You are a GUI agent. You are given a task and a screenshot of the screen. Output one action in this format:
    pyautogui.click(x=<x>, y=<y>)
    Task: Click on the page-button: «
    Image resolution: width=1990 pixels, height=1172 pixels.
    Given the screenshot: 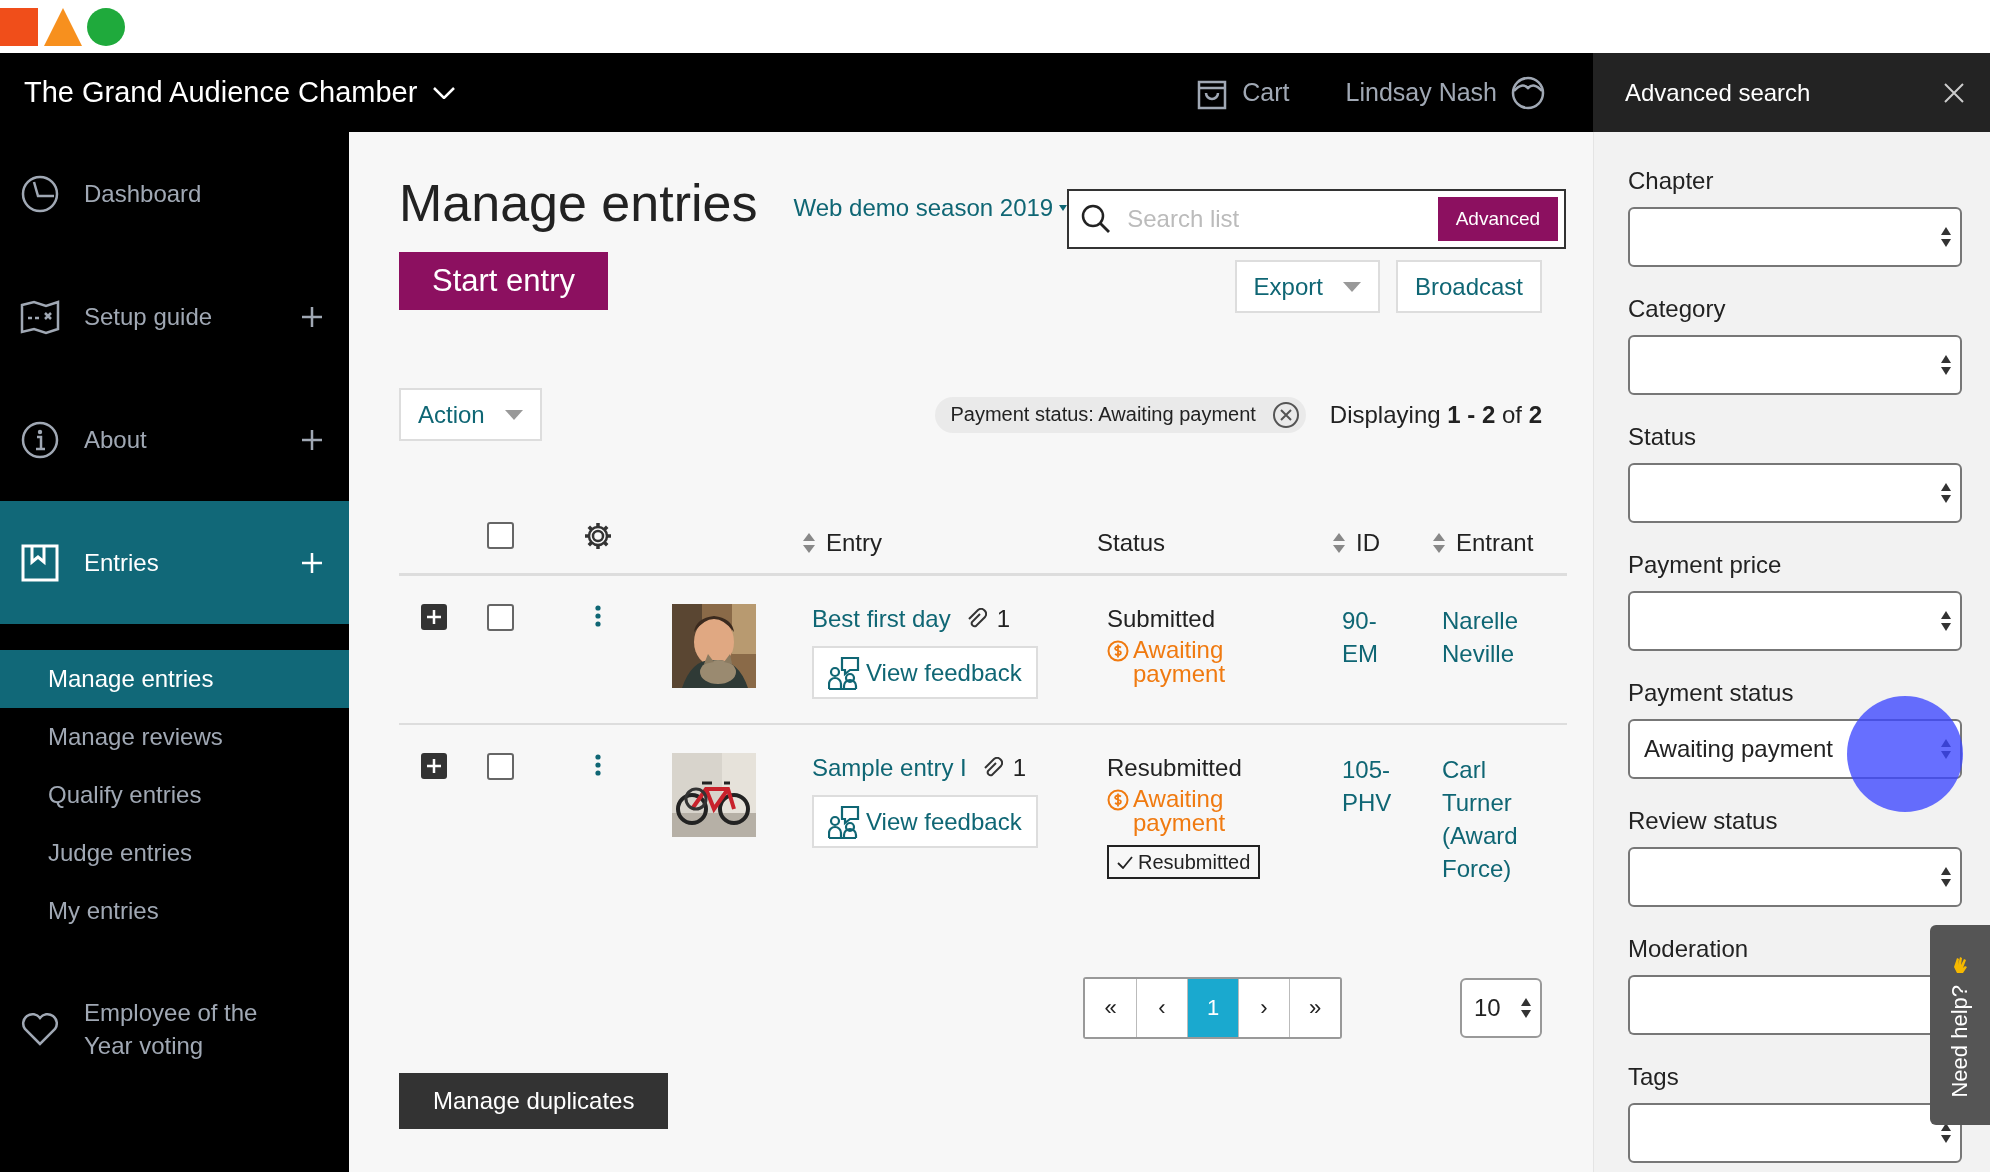 What is the action you would take?
    pyautogui.click(x=1110, y=1008)
    